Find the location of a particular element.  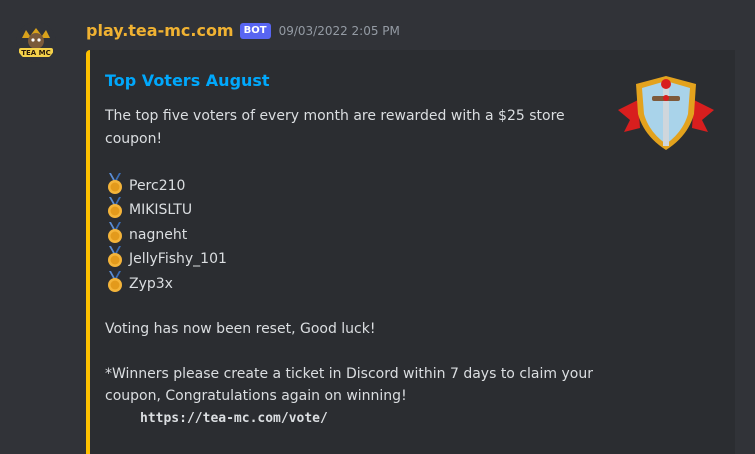

voter-name: nagneht is located at coordinates (158, 234).